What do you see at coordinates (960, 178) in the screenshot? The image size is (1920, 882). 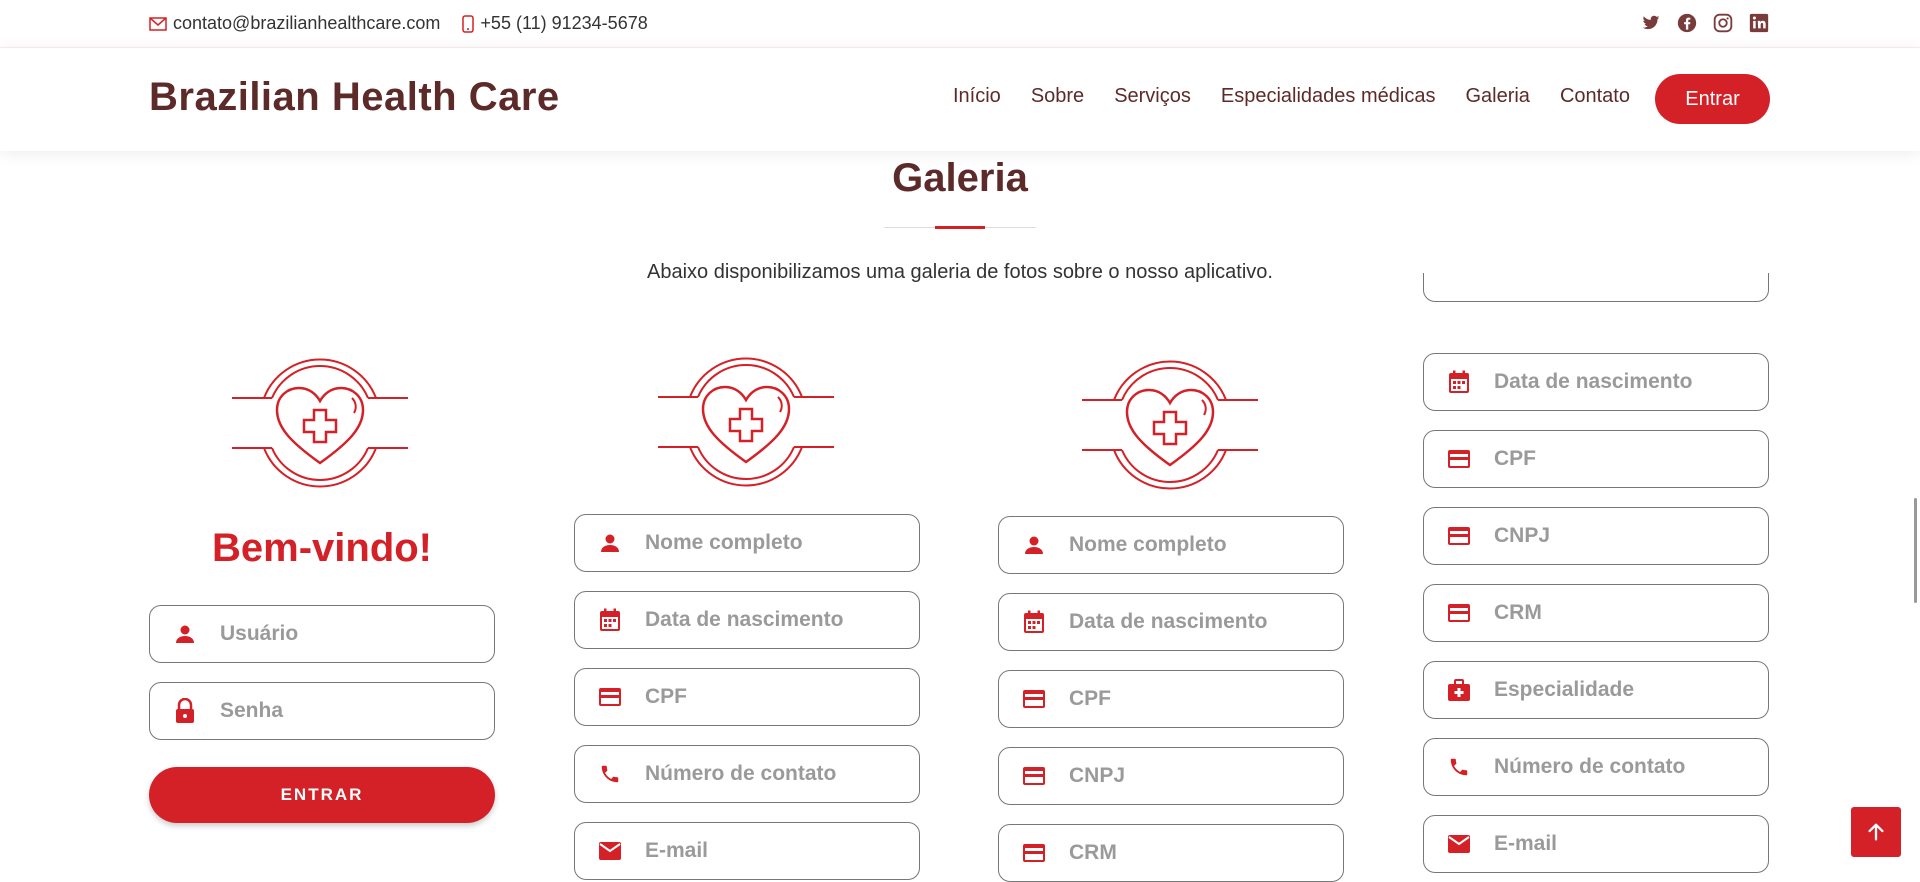 I see `section-title: Galeria` at bounding box center [960, 178].